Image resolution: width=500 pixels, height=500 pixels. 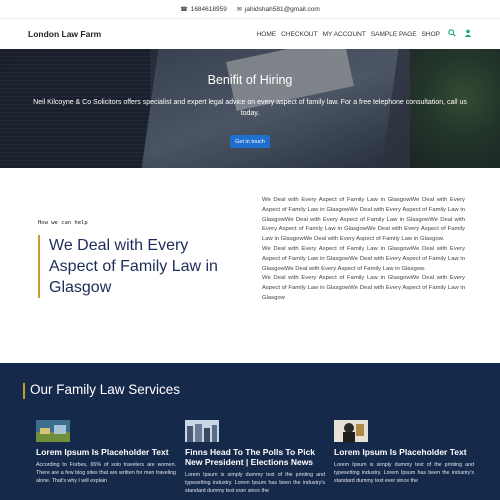 I want to click on nav-sample-page: SAMPLE PAGE, so click(x=394, y=34).